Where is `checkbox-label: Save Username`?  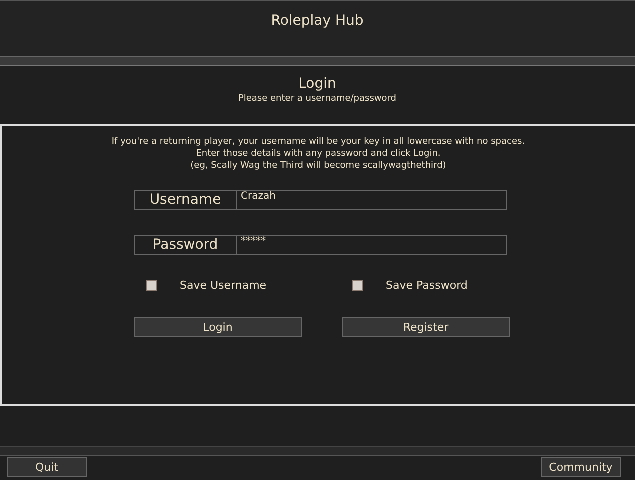
checkbox-label: Save Username is located at coordinates (223, 285).